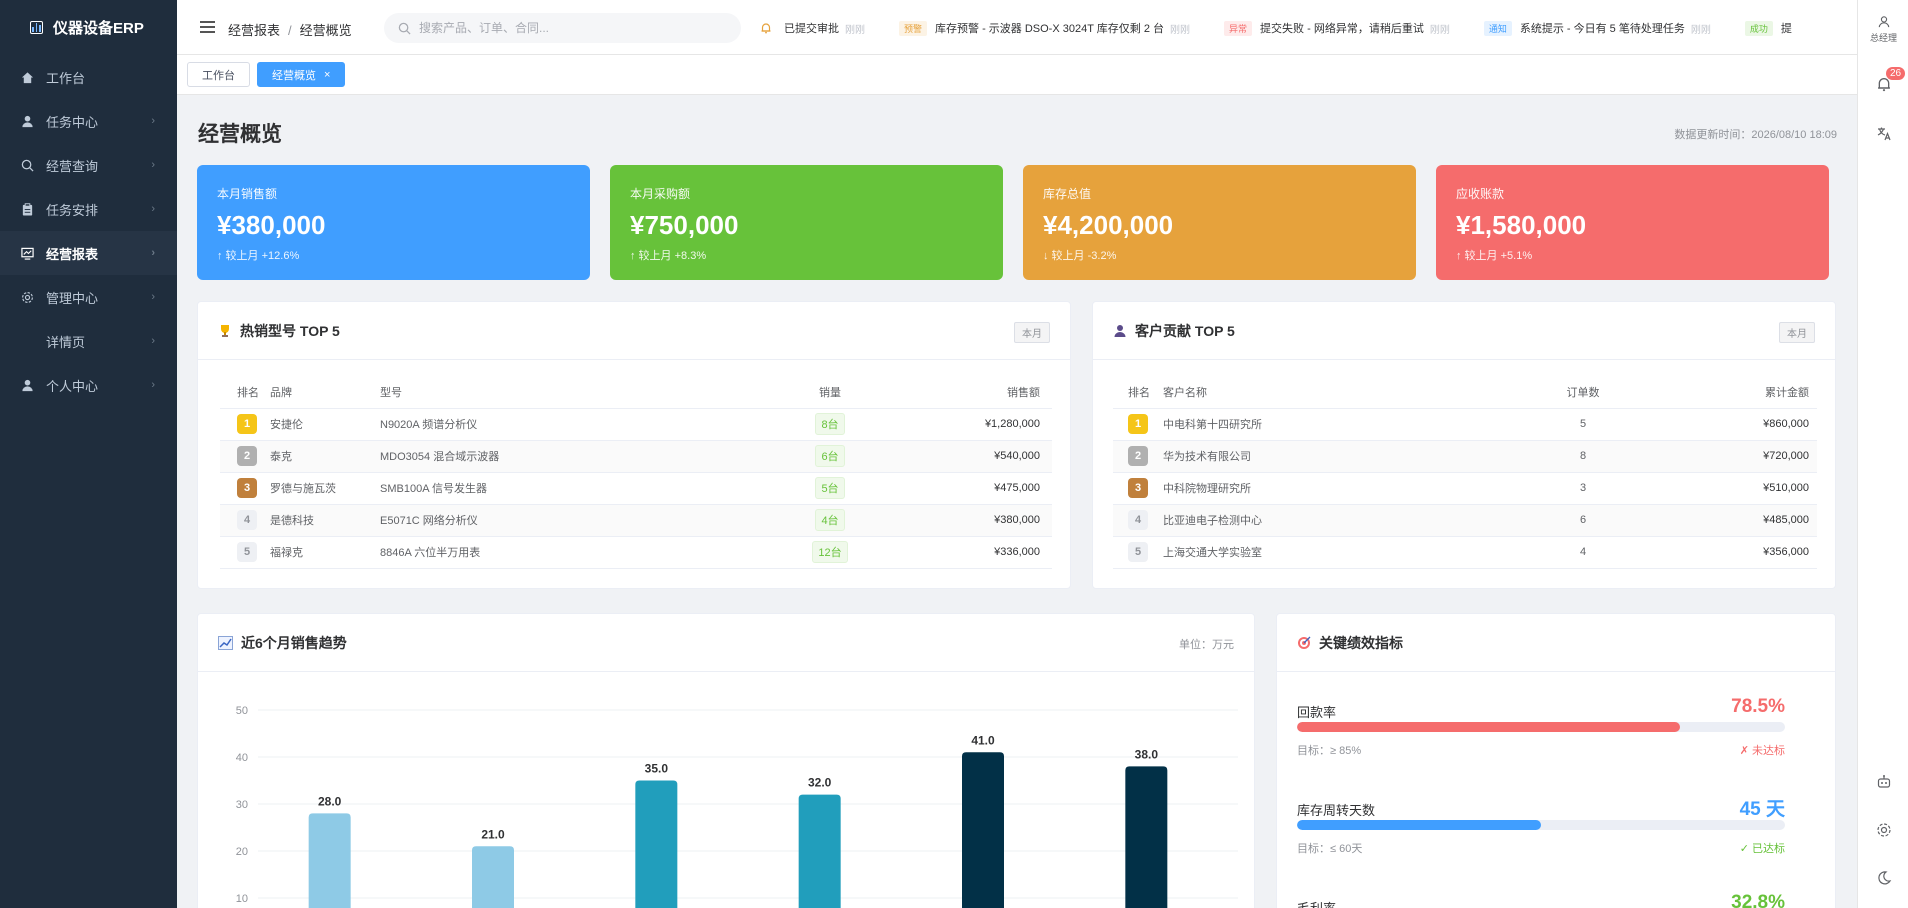  Describe the element at coordinates (1762, 809) in the screenshot. I see `kpi-value: 45 天` at that location.